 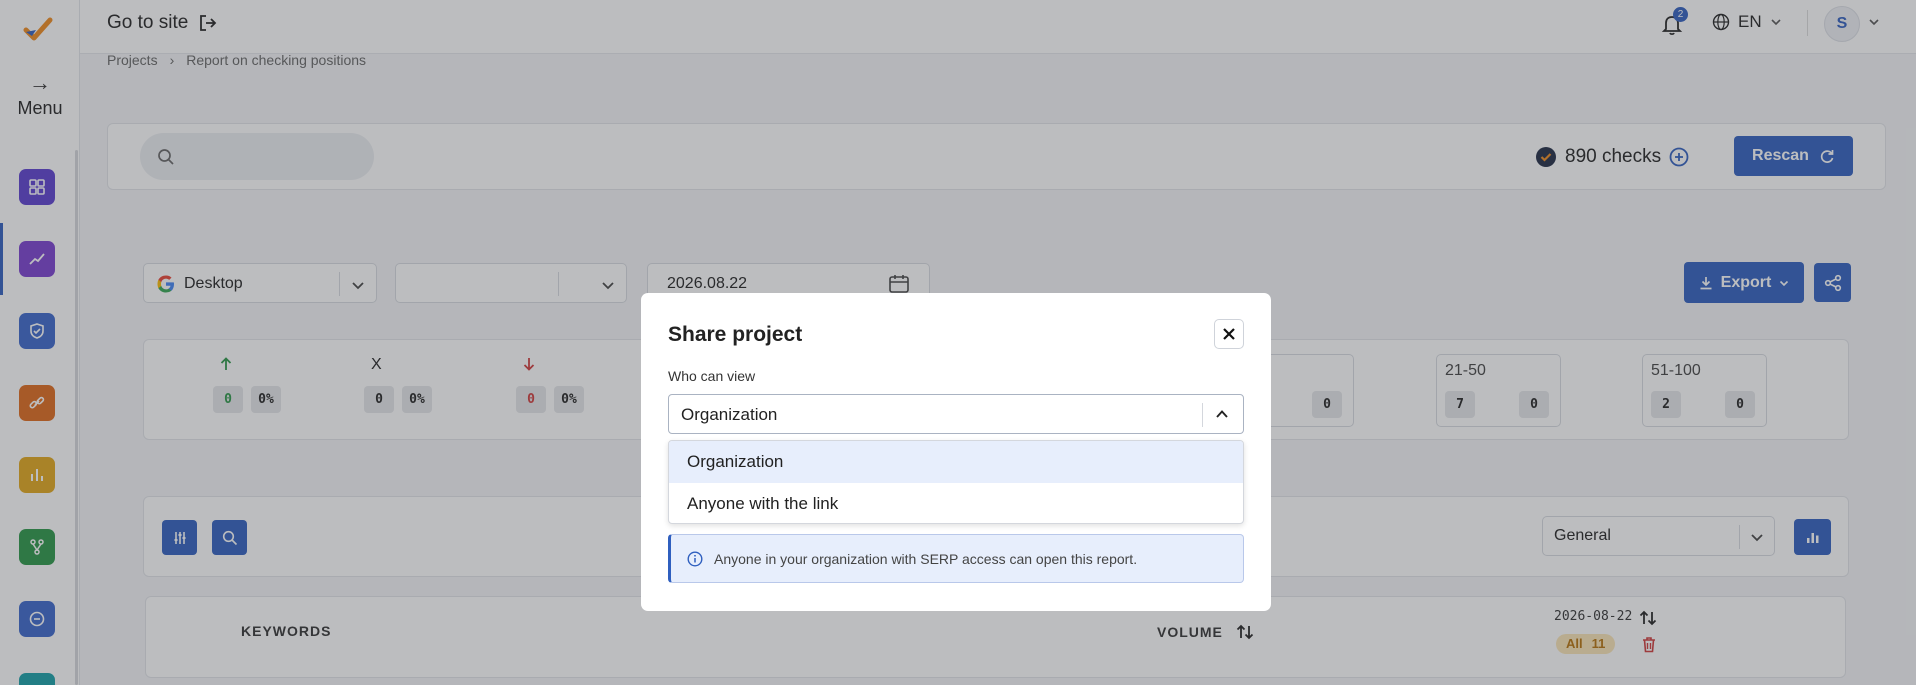 I want to click on visibility-options-menu: Organization Anyone with the link, so click(x=956, y=482).